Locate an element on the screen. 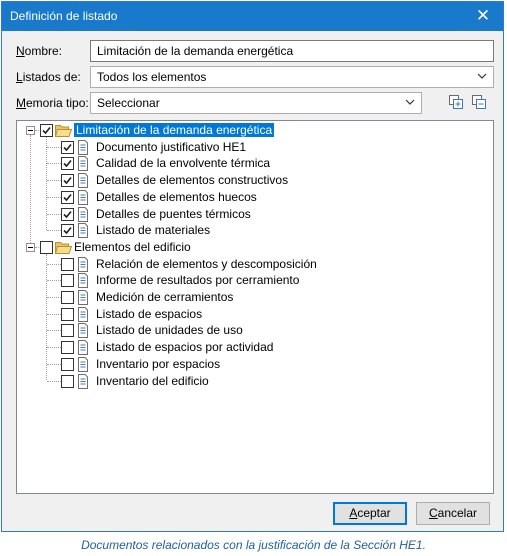 The image size is (507, 556). tree-item-label: Documento justificativo HE1 is located at coordinates (171, 146).